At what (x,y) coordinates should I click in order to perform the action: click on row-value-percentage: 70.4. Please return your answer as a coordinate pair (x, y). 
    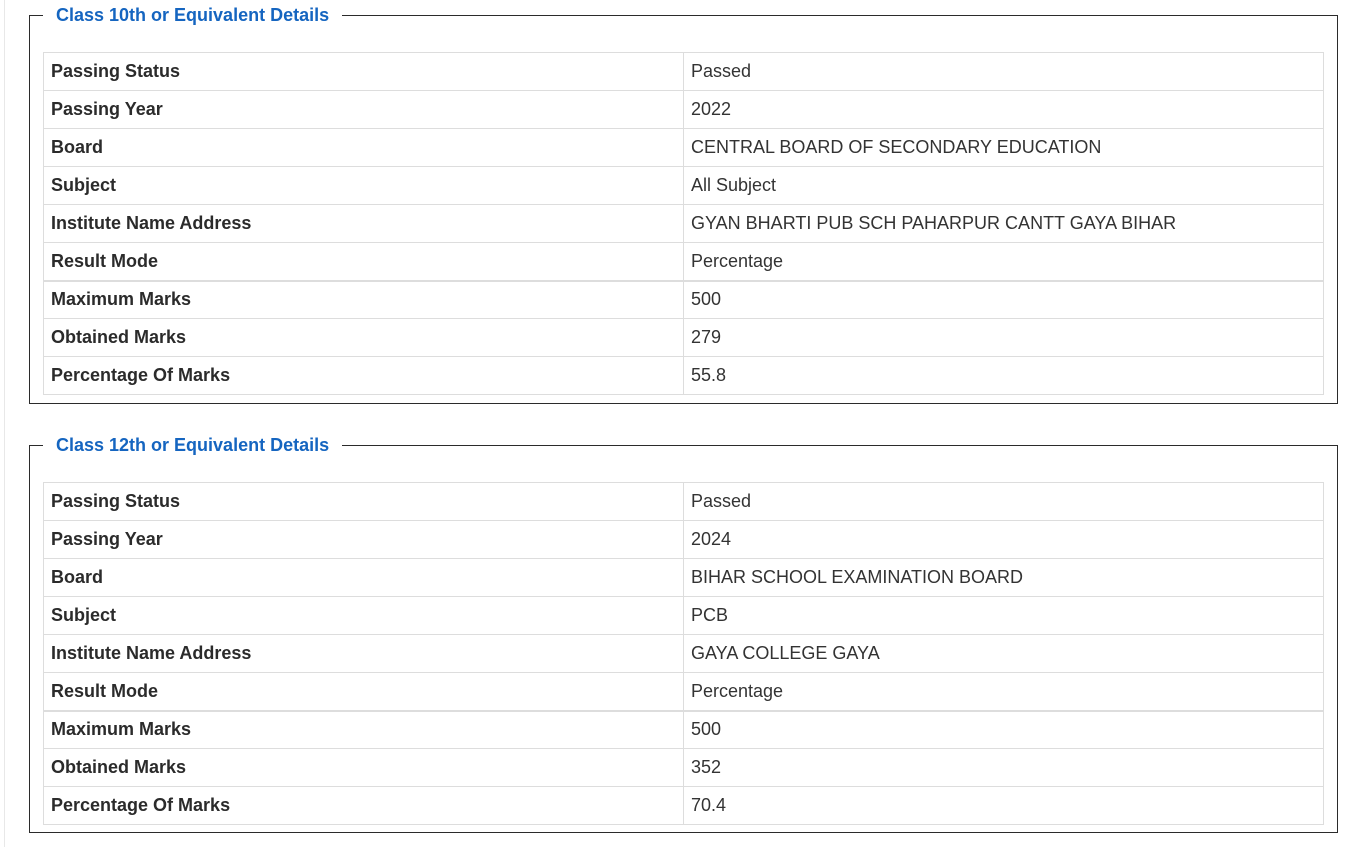
    Looking at the image, I should click on (1003, 805).